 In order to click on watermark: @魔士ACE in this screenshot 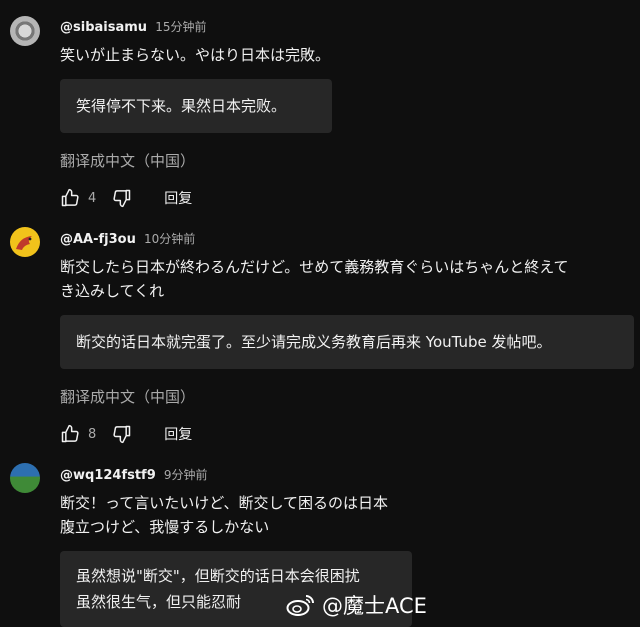, I will do `click(356, 605)`.